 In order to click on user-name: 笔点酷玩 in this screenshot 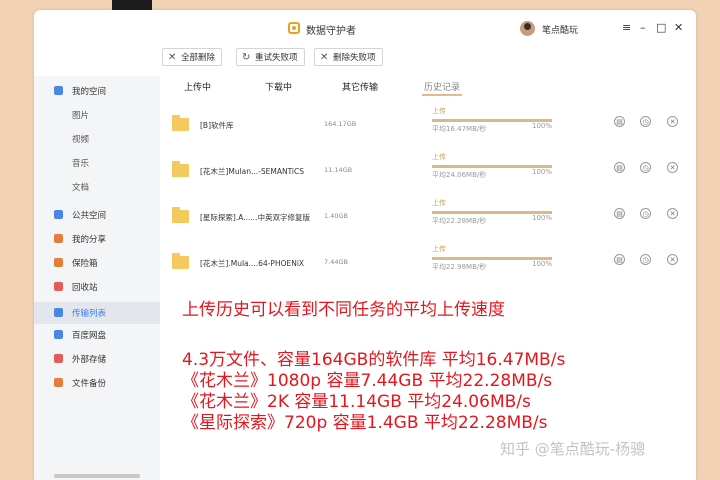, I will do `click(560, 29)`.